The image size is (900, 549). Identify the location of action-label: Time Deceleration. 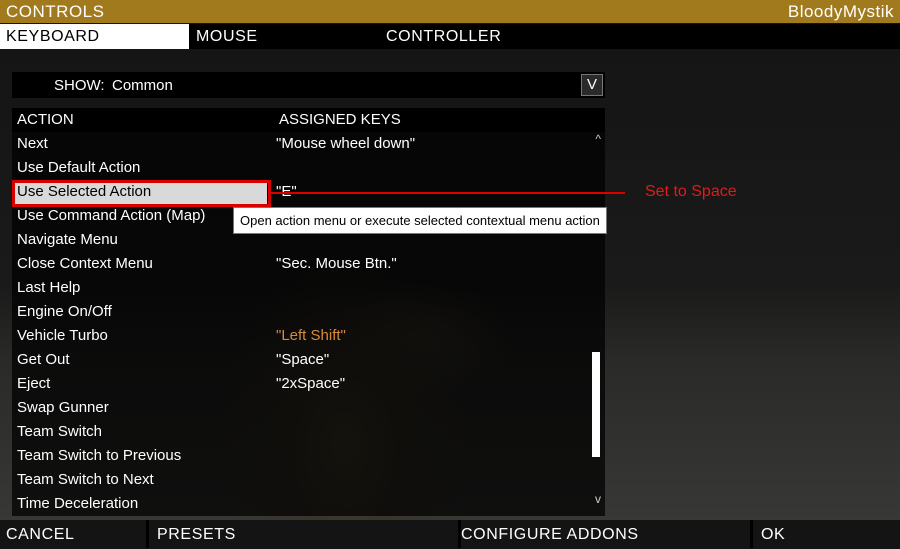
(78, 503).